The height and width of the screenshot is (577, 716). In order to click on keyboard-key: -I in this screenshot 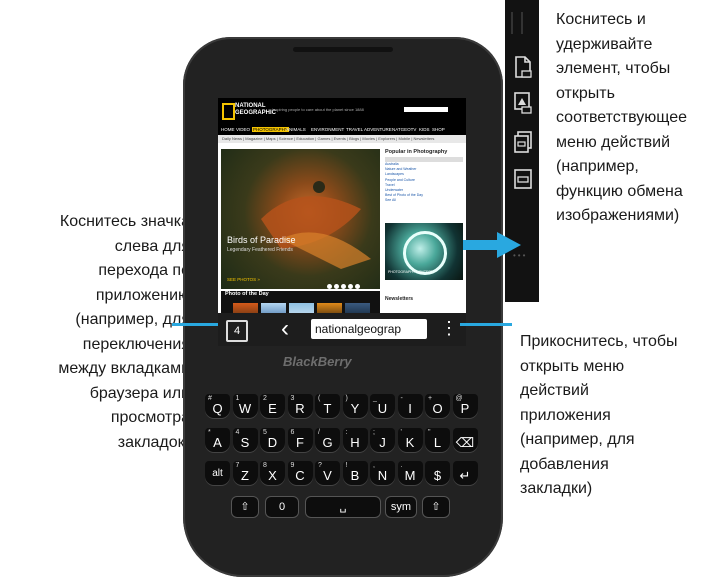, I will do `click(410, 406)`.